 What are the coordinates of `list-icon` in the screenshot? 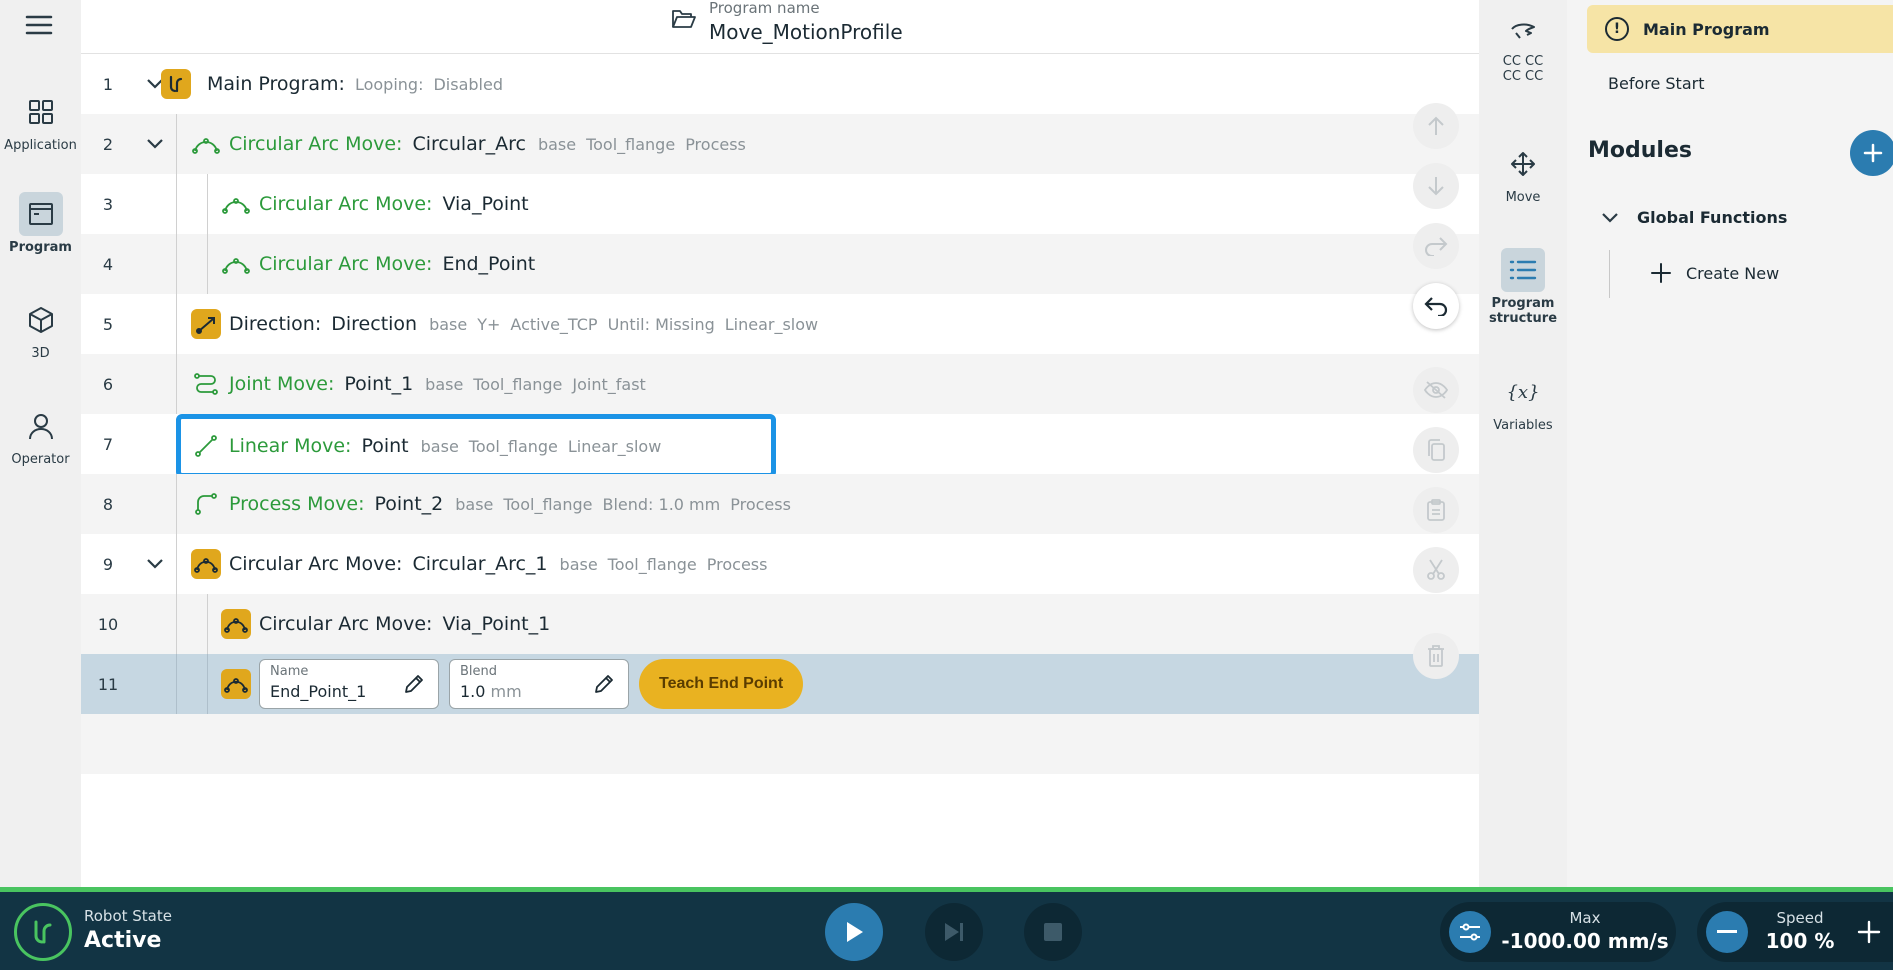 It's located at (1523, 270).